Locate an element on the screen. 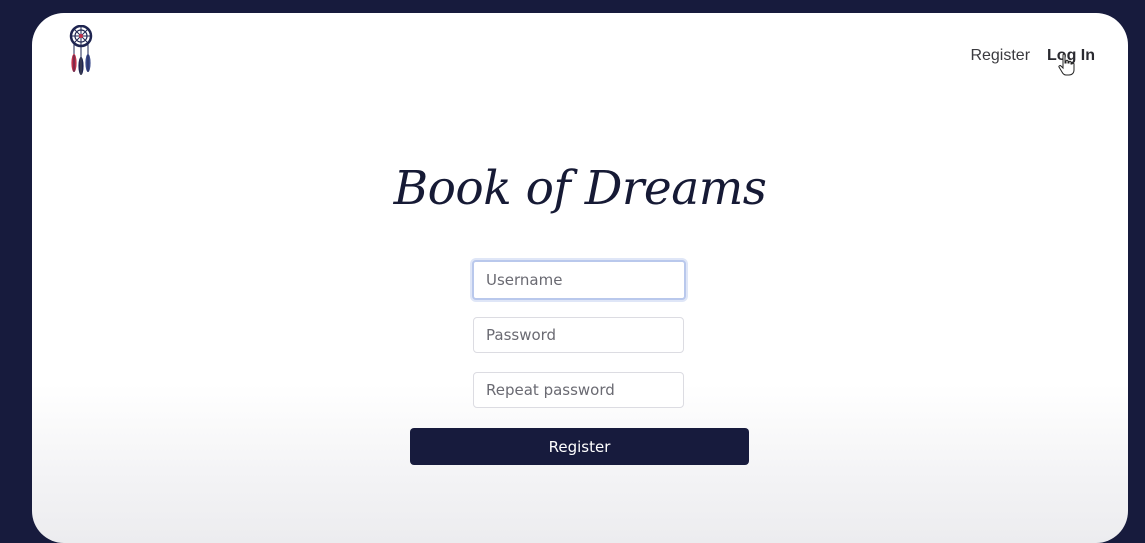 The height and width of the screenshot is (543, 1145). nav-register-link: Register is located at coordinates (1000, 56).